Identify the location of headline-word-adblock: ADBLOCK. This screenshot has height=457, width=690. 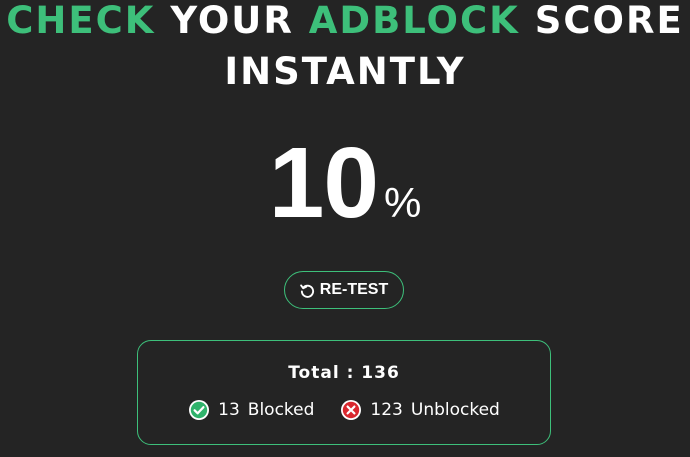
(414, 21).